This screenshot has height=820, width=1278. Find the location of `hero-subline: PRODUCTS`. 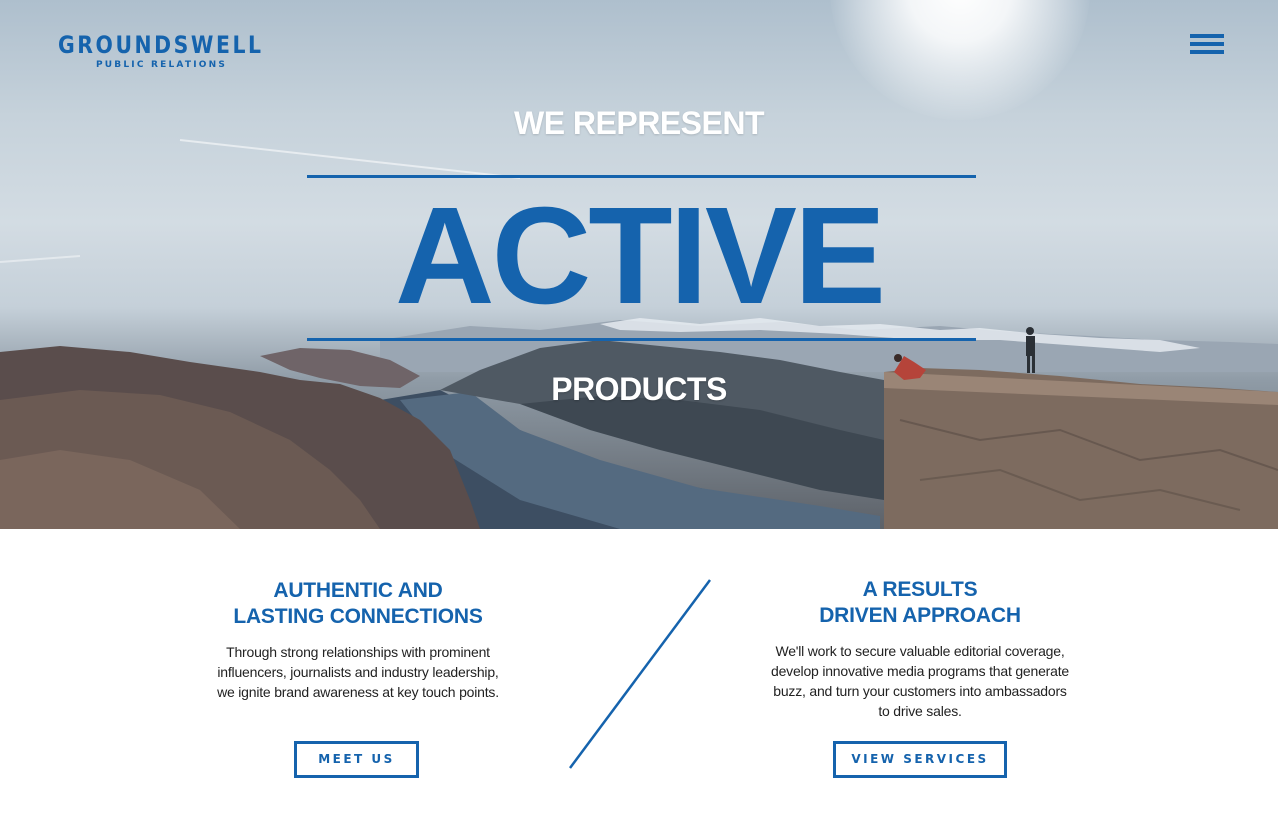

hero-subline: PRODUCTS is located at coordinates (639, 389).